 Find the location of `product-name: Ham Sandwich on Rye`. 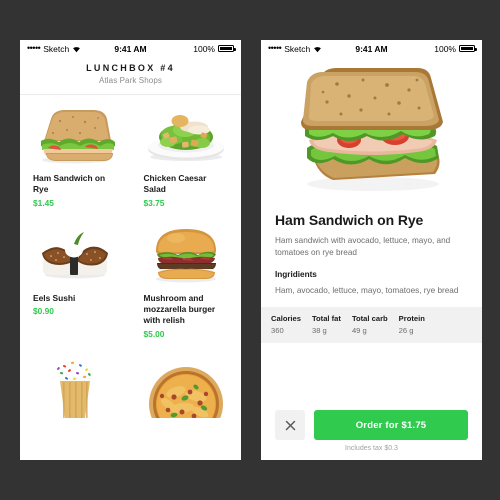

product-name: Ham Sandwich on Rye is located at coordinates (69, 184).